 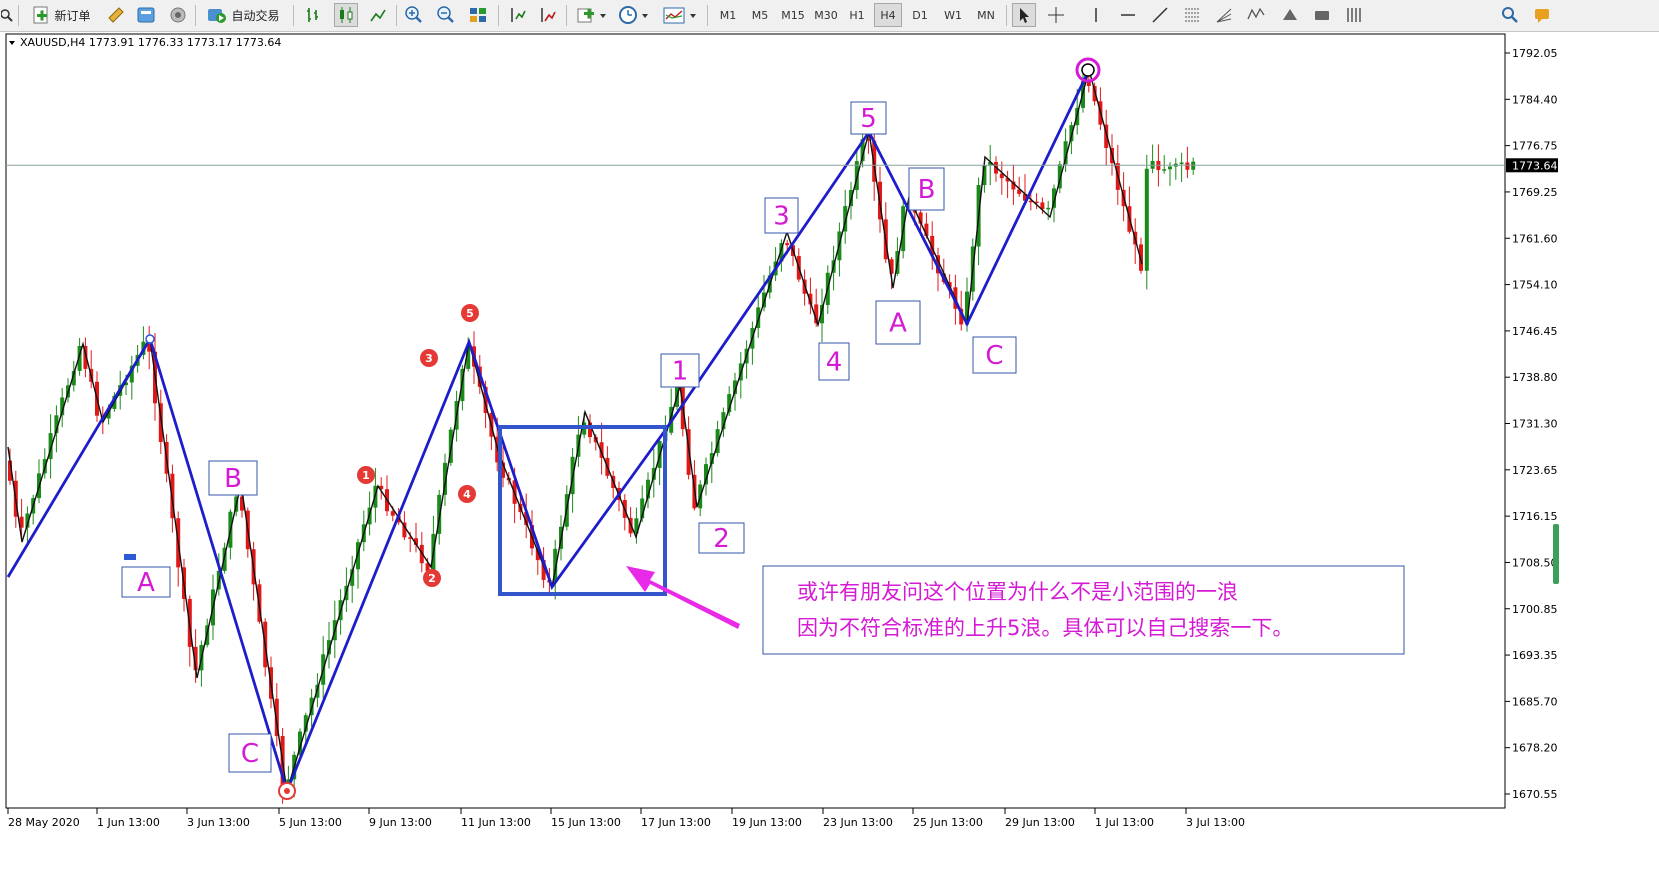 What do you see at coordinates (178, 15) in the screenshot?
I see `signals-icon` at bounding box center [178, 15].